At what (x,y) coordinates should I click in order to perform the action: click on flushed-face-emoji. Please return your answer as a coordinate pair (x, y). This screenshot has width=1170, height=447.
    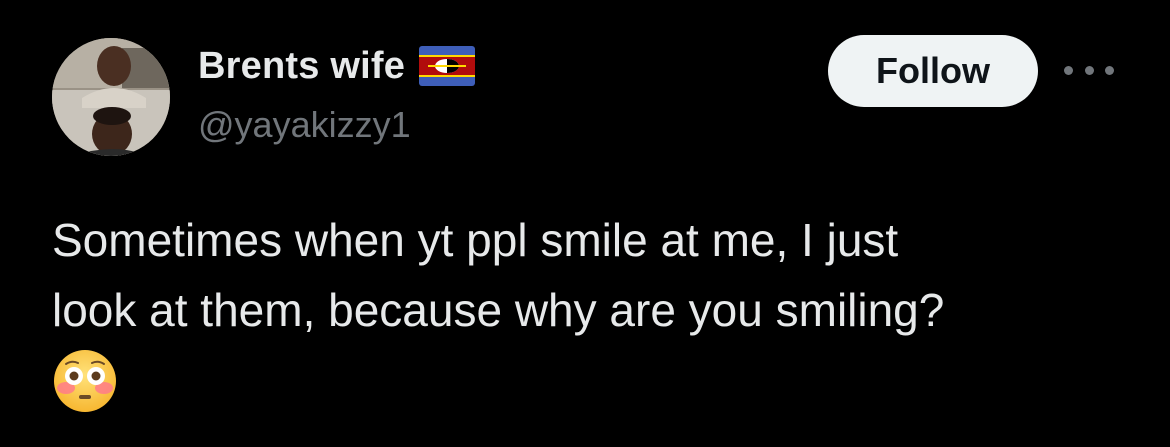
    Looking at the image, I should click on (85, 381).